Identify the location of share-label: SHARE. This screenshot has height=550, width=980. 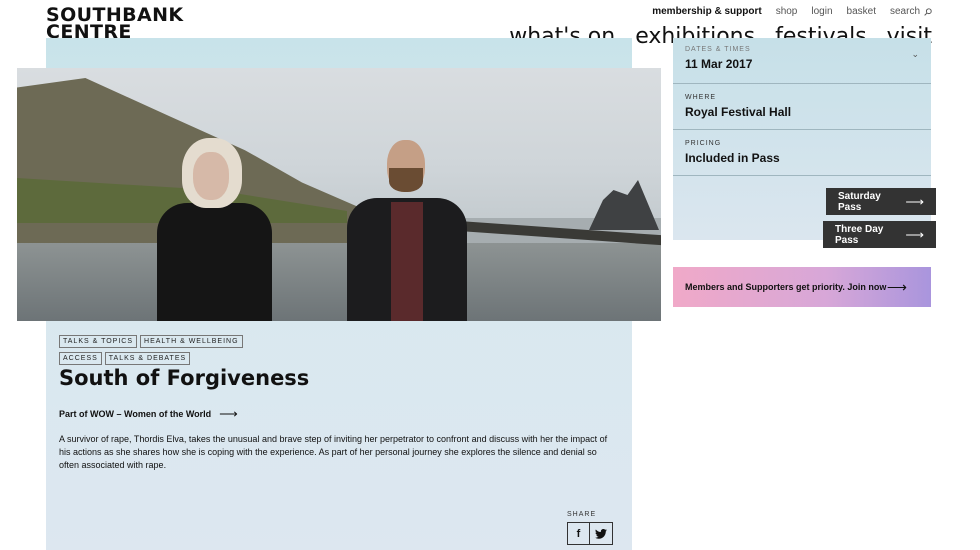
(582, 514).